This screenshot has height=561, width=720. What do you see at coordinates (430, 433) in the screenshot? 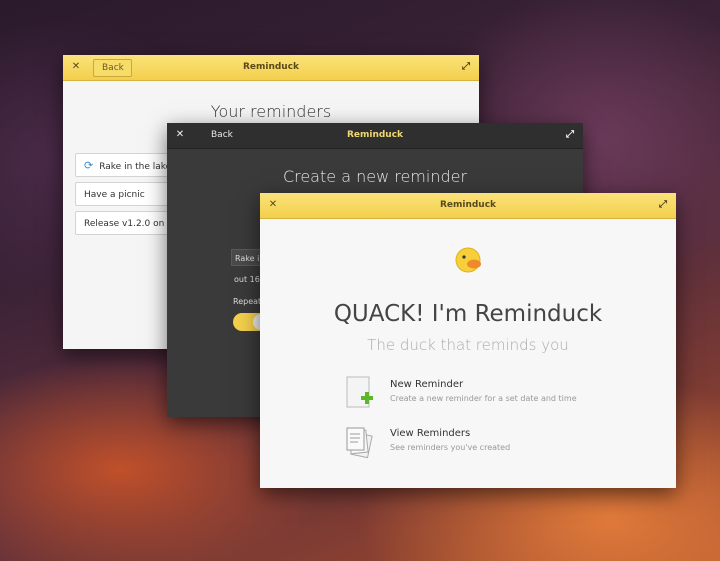
I see `view-reminders-title: View Reminders` at bounding box center [430, 433].